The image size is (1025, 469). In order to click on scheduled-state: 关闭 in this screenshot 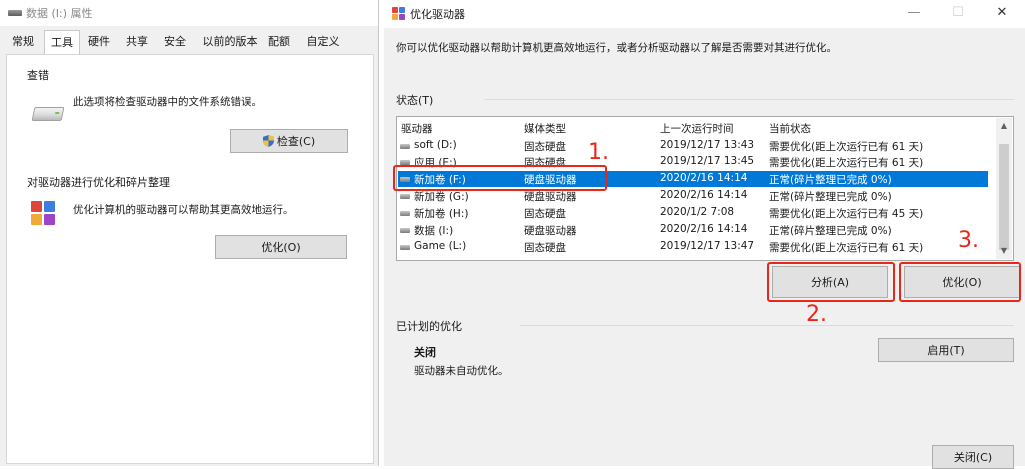, I will do `click(425, 352)`.